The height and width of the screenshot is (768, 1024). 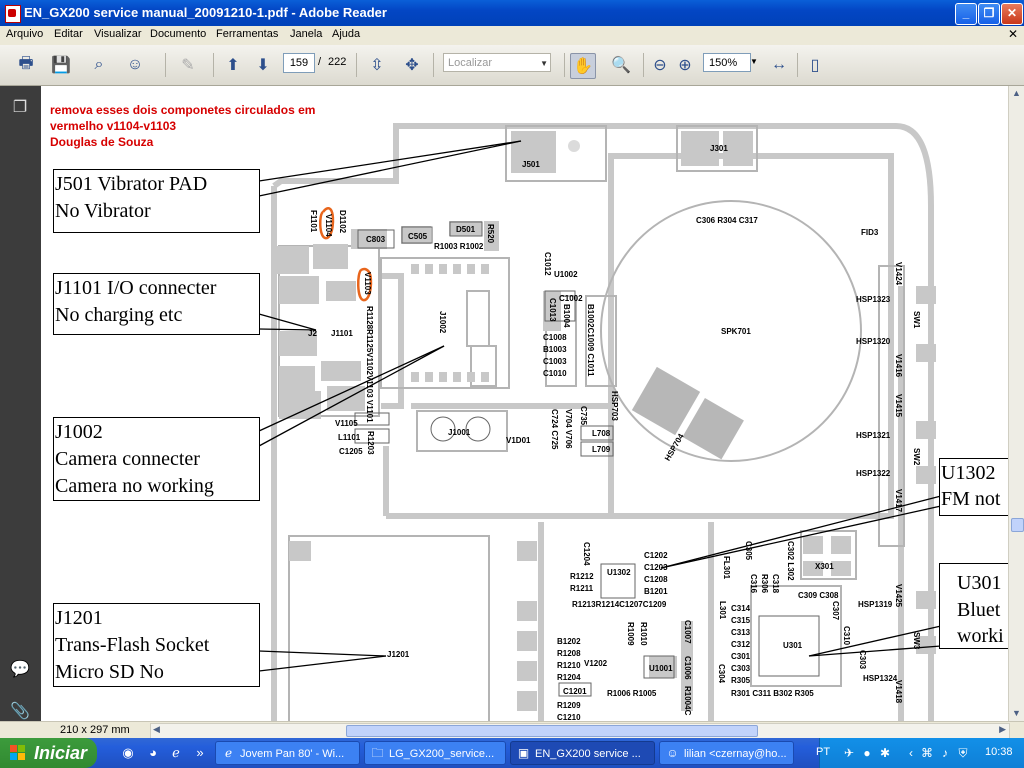 What do you see at coordinates (233, 65) in the screenshot?
I see `previous-page-icon: ⬆` at bounding box center [233, 65].